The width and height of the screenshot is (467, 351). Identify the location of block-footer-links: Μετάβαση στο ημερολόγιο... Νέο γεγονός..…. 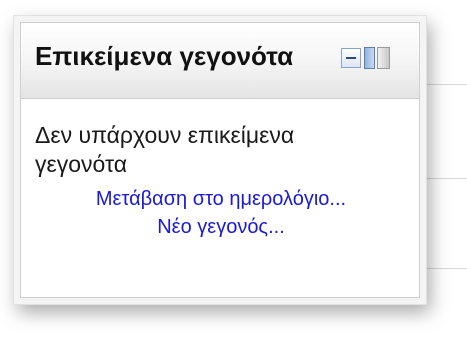
(221, 213).